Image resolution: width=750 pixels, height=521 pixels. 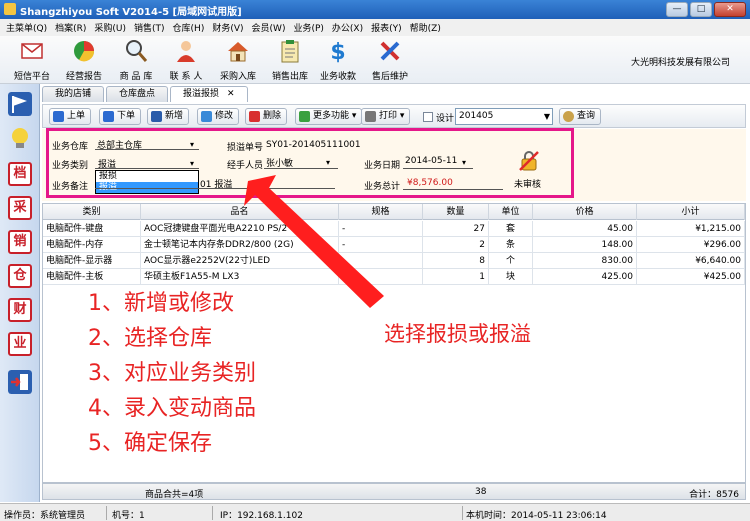 What do you see at coordinates (218, 116) in the screenshot?
I see `edit-button: 修改` at bounding box center [218, 116].